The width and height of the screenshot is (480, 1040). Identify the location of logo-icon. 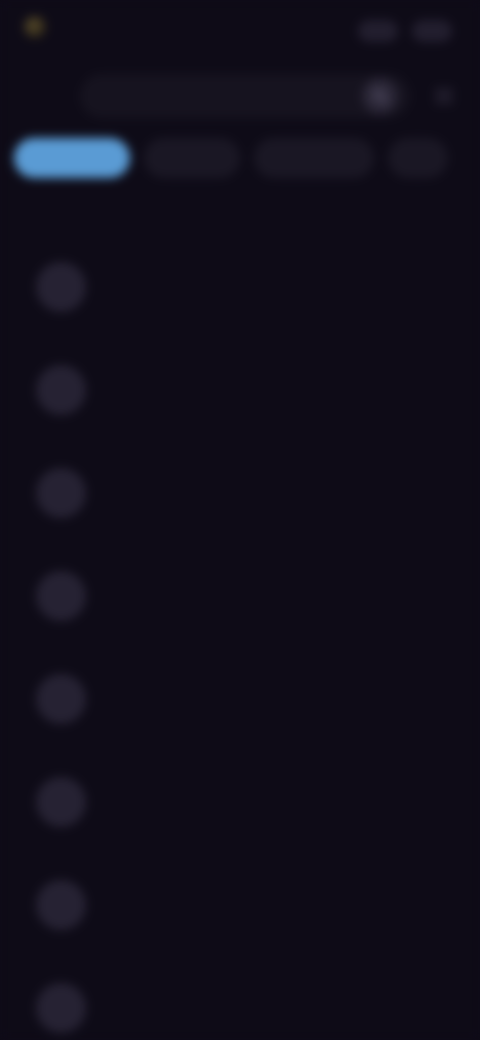
(35, 27).